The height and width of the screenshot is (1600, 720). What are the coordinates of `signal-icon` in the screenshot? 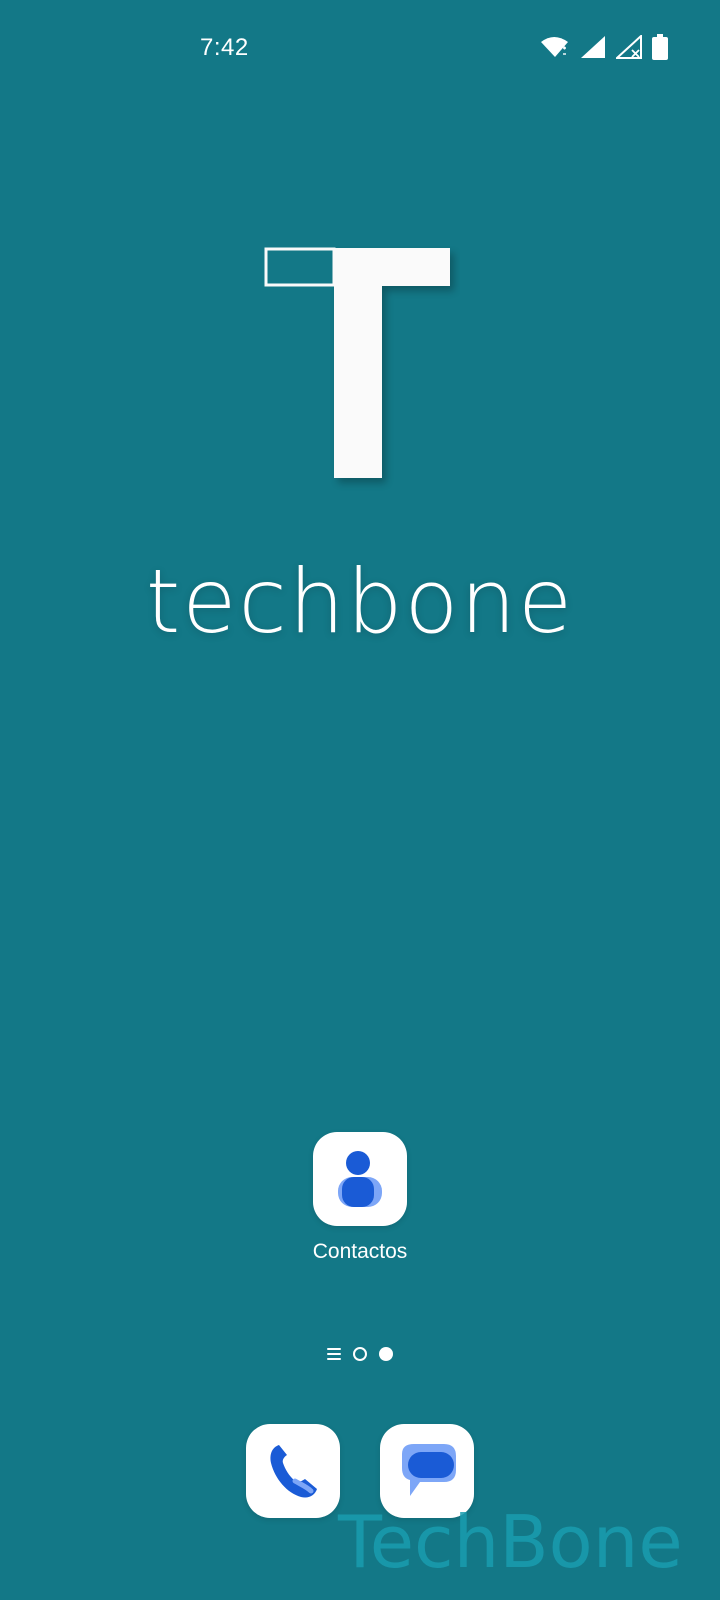 It's located at (593, 47).